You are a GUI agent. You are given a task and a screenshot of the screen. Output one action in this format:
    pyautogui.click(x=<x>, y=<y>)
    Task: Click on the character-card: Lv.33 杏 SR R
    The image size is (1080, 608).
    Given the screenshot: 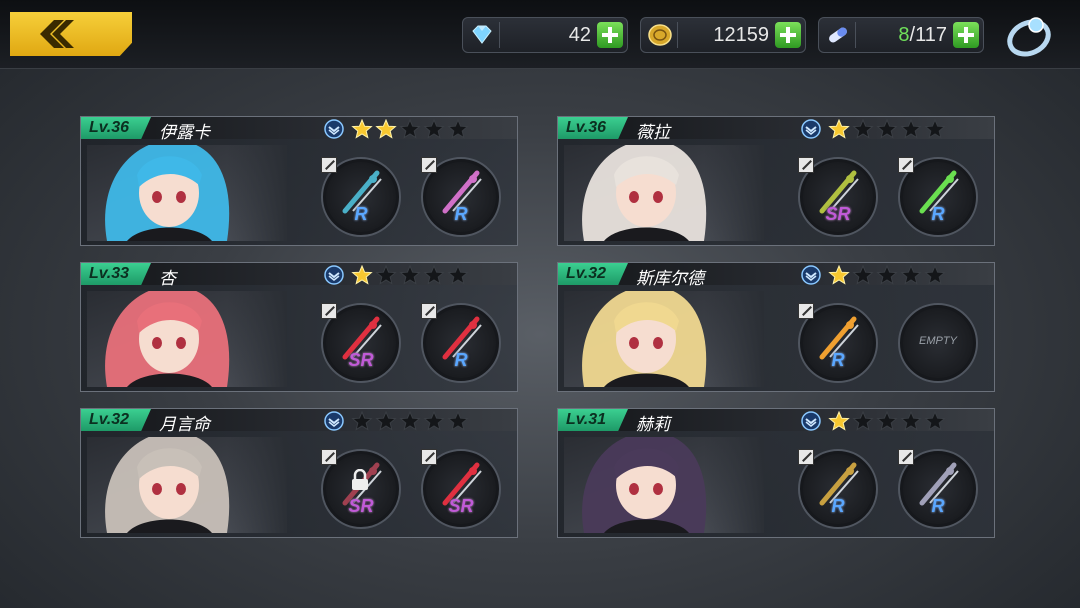 What is the action you would take?
    pyautogui.click(x=299, y=327)
    